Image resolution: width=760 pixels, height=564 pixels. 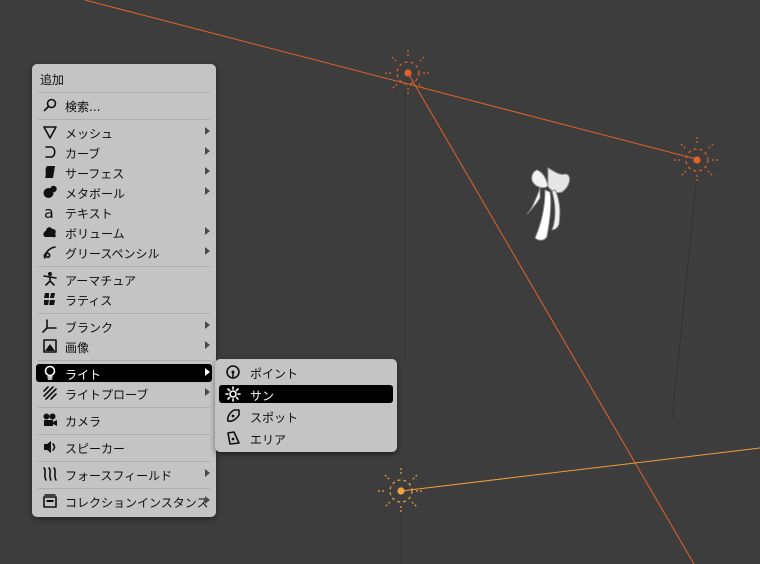 What do you see at coordinates (124, 474) in the screenshot?
I see `menu-item-force-field: フォースフィールド` at bounding box center [124, 474].